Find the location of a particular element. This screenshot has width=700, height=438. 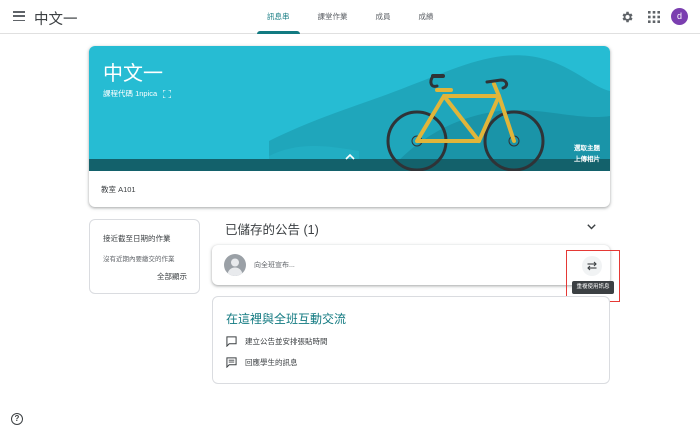

announcement-icon is located at coordinates (231, 341).